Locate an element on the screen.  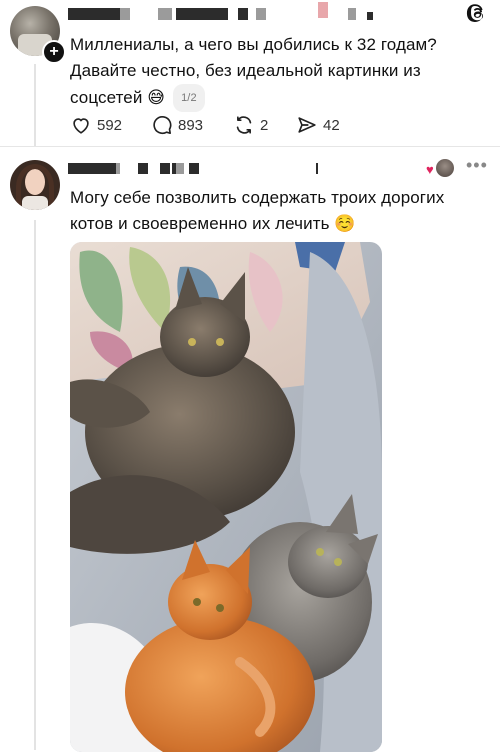
comment-count: 893 is located at coordinates (191, 125).